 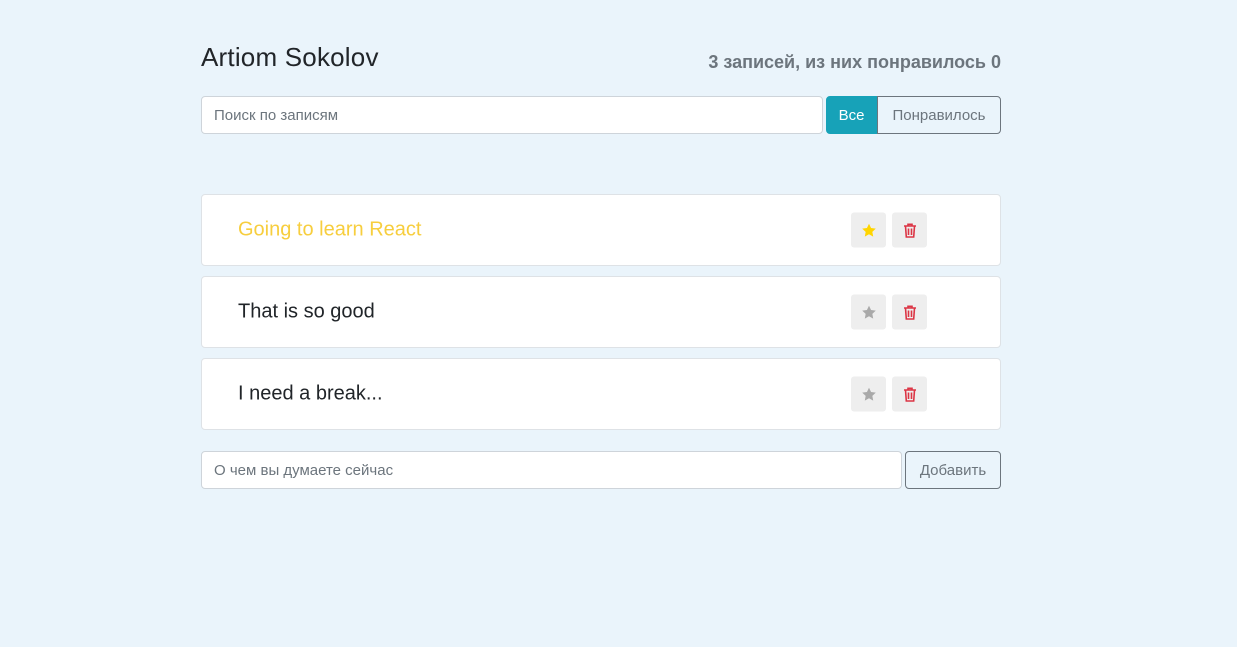 I want to click on search-input, so click(x=512, y=115).